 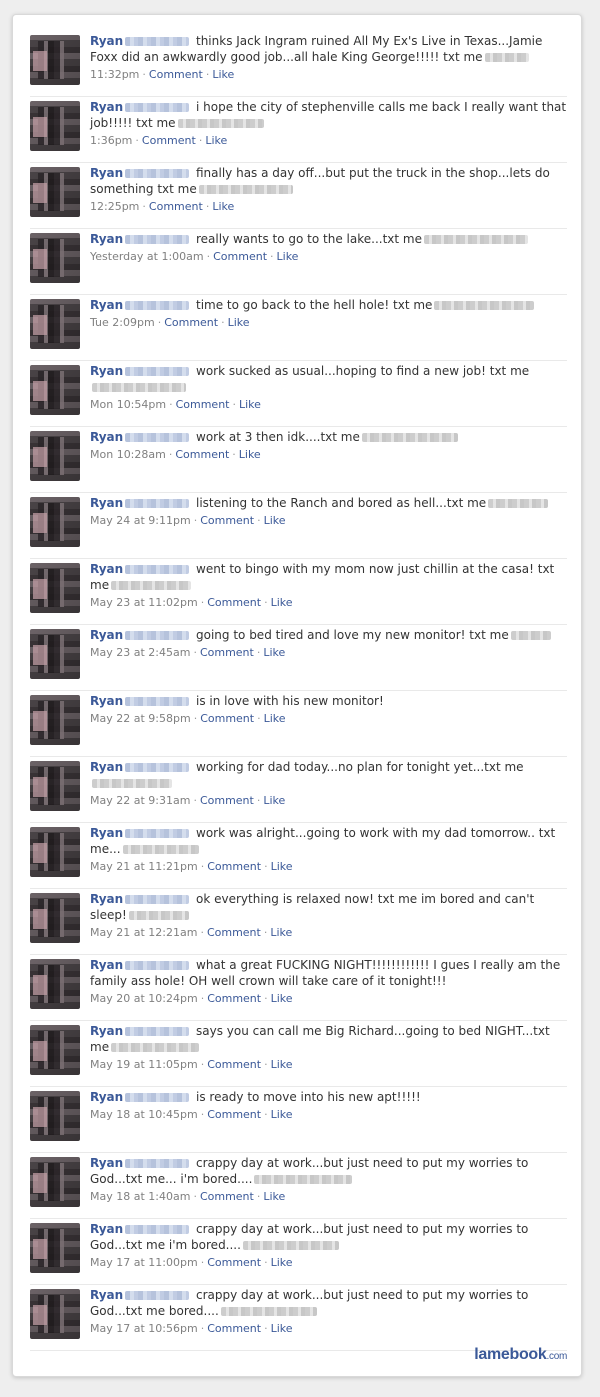 I want to click on timestamp-link: 12:25pm, so click(x=114, y=206).